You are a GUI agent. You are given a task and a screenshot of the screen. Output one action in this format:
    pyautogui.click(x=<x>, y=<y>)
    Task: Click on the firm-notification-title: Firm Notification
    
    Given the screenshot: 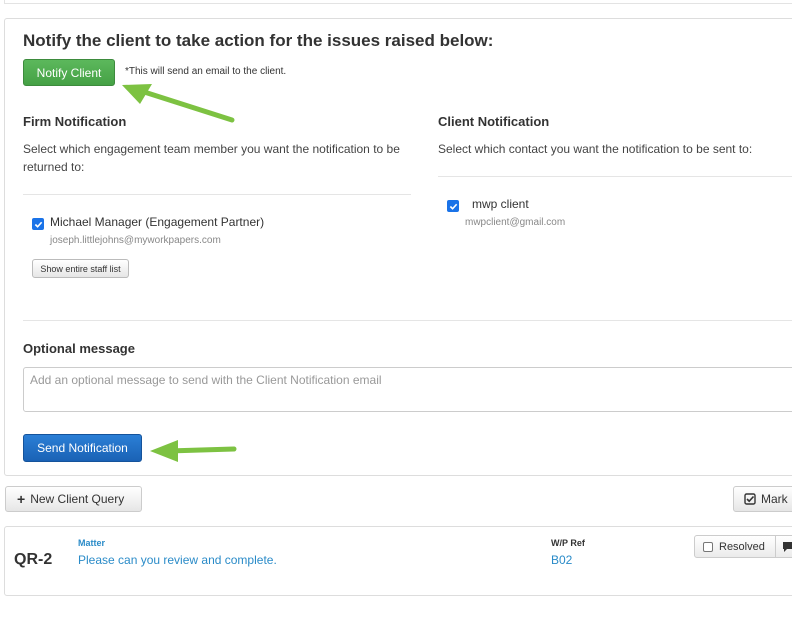 What is the action you would take?
    pyautogui.click(x=75, y=121)
    